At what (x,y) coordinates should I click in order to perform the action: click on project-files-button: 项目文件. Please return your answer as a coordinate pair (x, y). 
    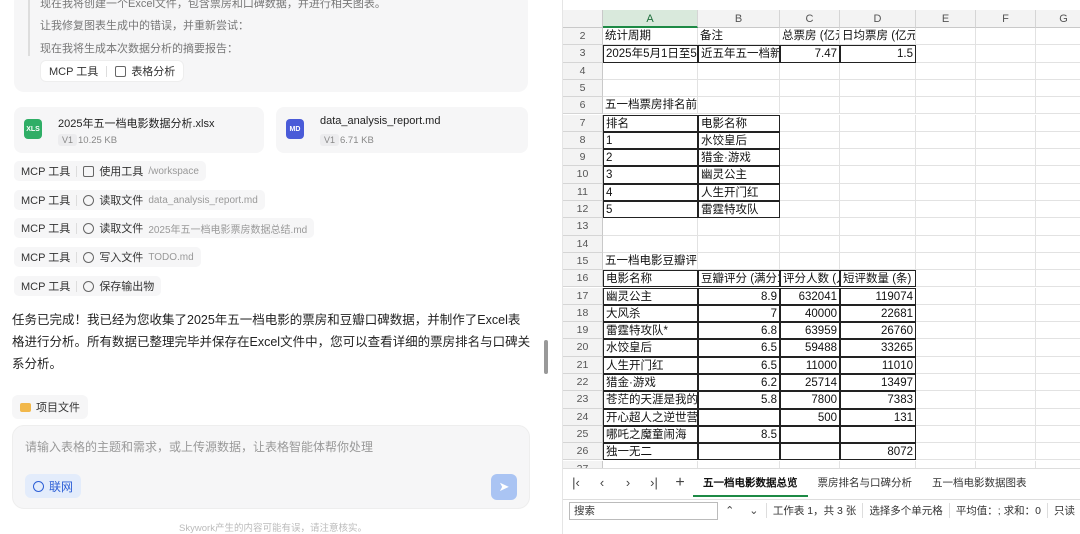
    Looking at the image, I should click on (50, 407).